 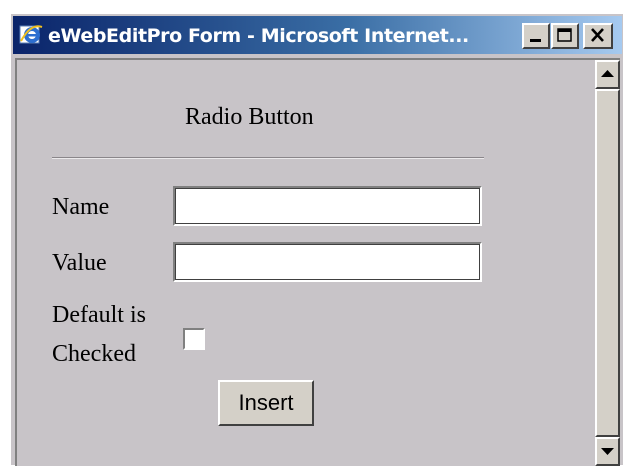 What do you see at coordinates (99, 315) in the screenshot?
I see `default-checked-label-line1: Default is` at bounding box center [99, 315].